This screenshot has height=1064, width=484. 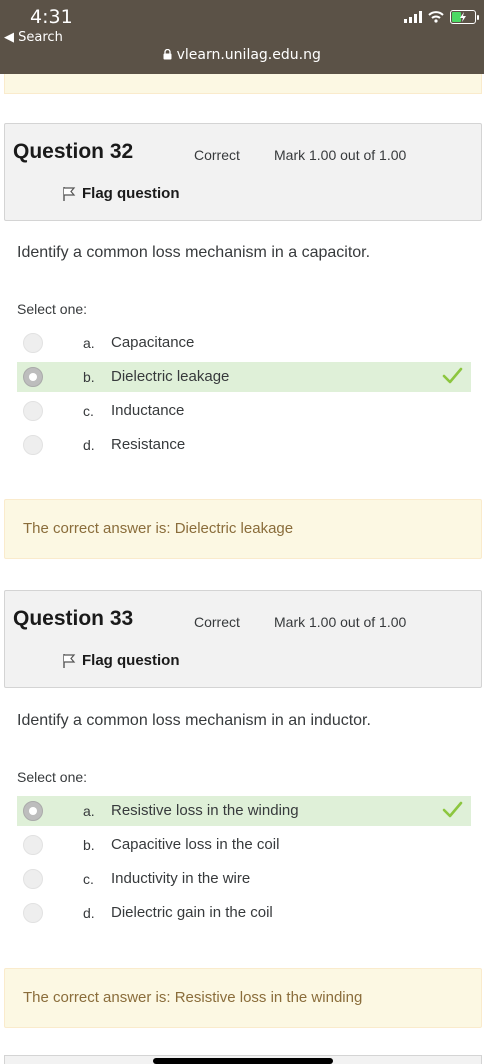 I want to click on battery-charging-icon, so click(x=464, y=17).